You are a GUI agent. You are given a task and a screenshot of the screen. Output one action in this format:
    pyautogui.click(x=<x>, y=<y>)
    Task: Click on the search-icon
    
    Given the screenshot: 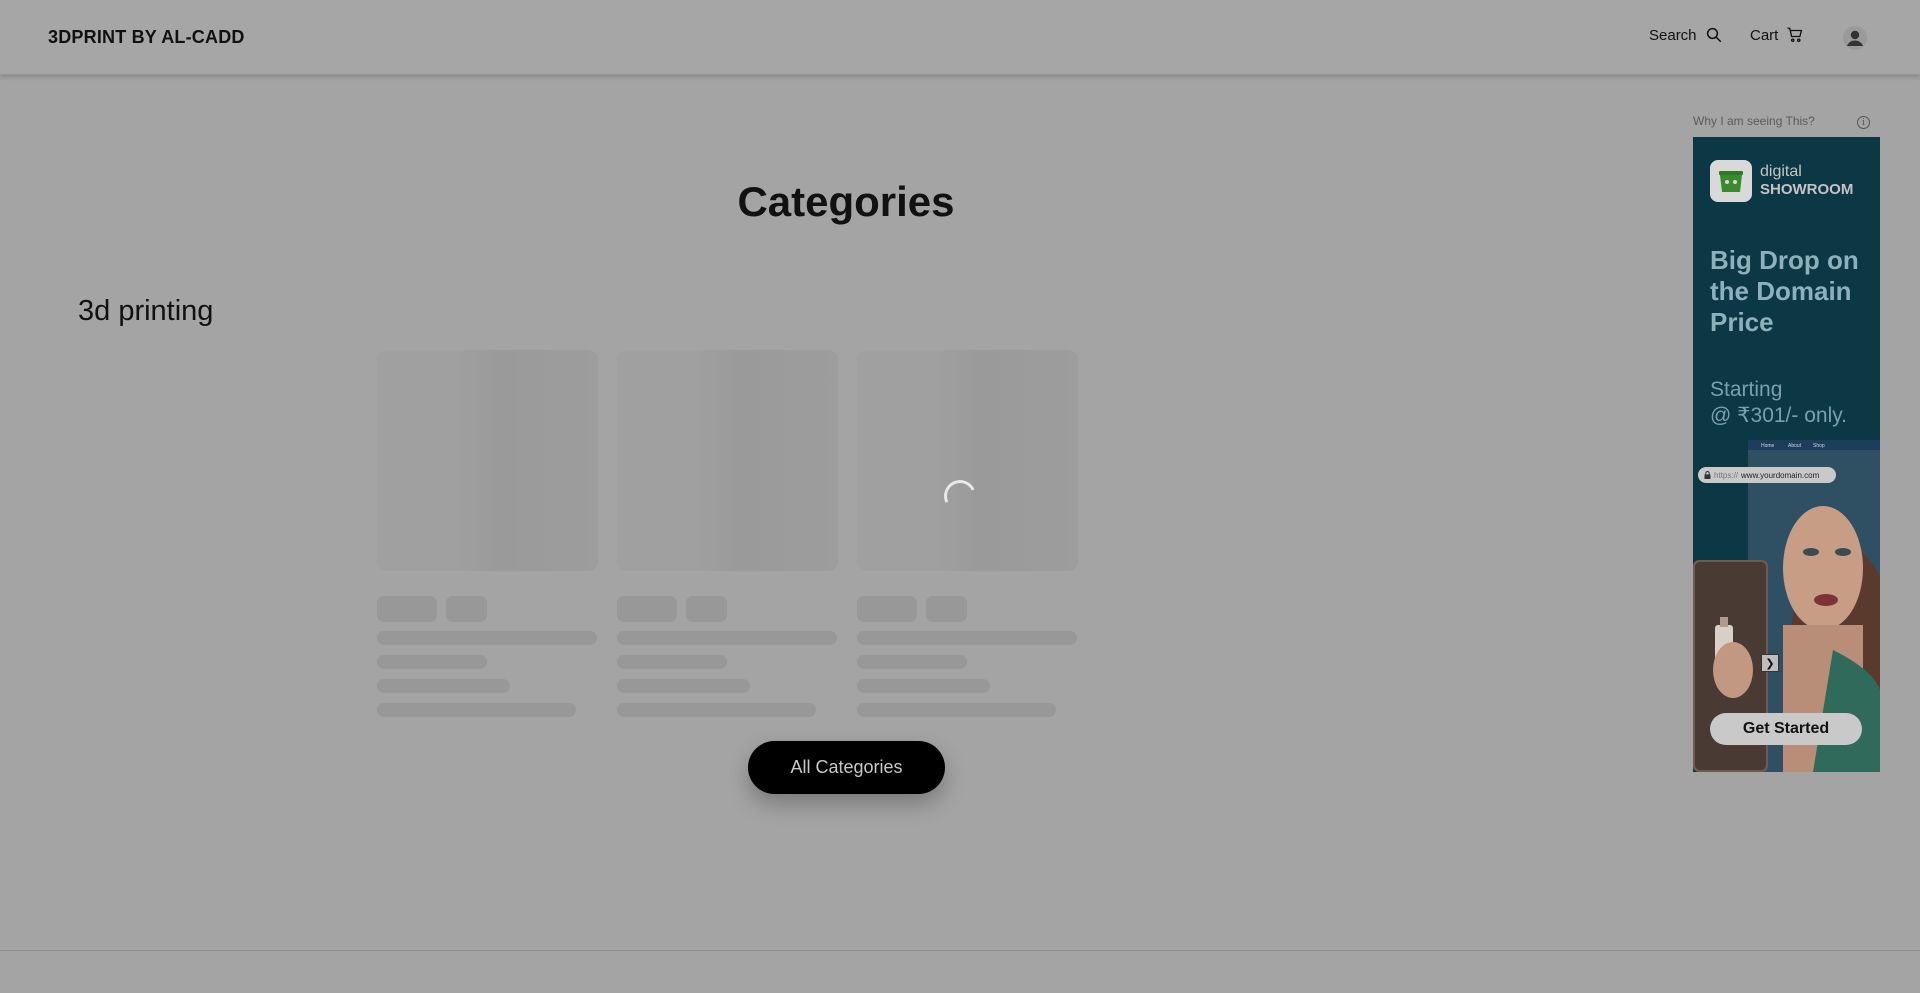 What is the action you would take?
    pyautogui.click(x=1713, y=35)
    